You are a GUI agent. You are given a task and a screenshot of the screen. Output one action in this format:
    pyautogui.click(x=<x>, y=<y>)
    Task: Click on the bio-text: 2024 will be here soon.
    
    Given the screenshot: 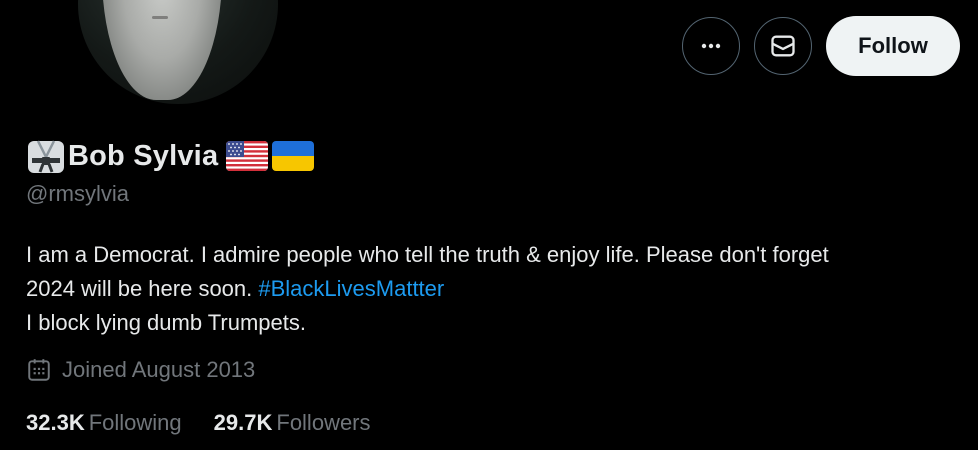 What is the action you would take?
    pyautogui.click(x=142, y=288)
    